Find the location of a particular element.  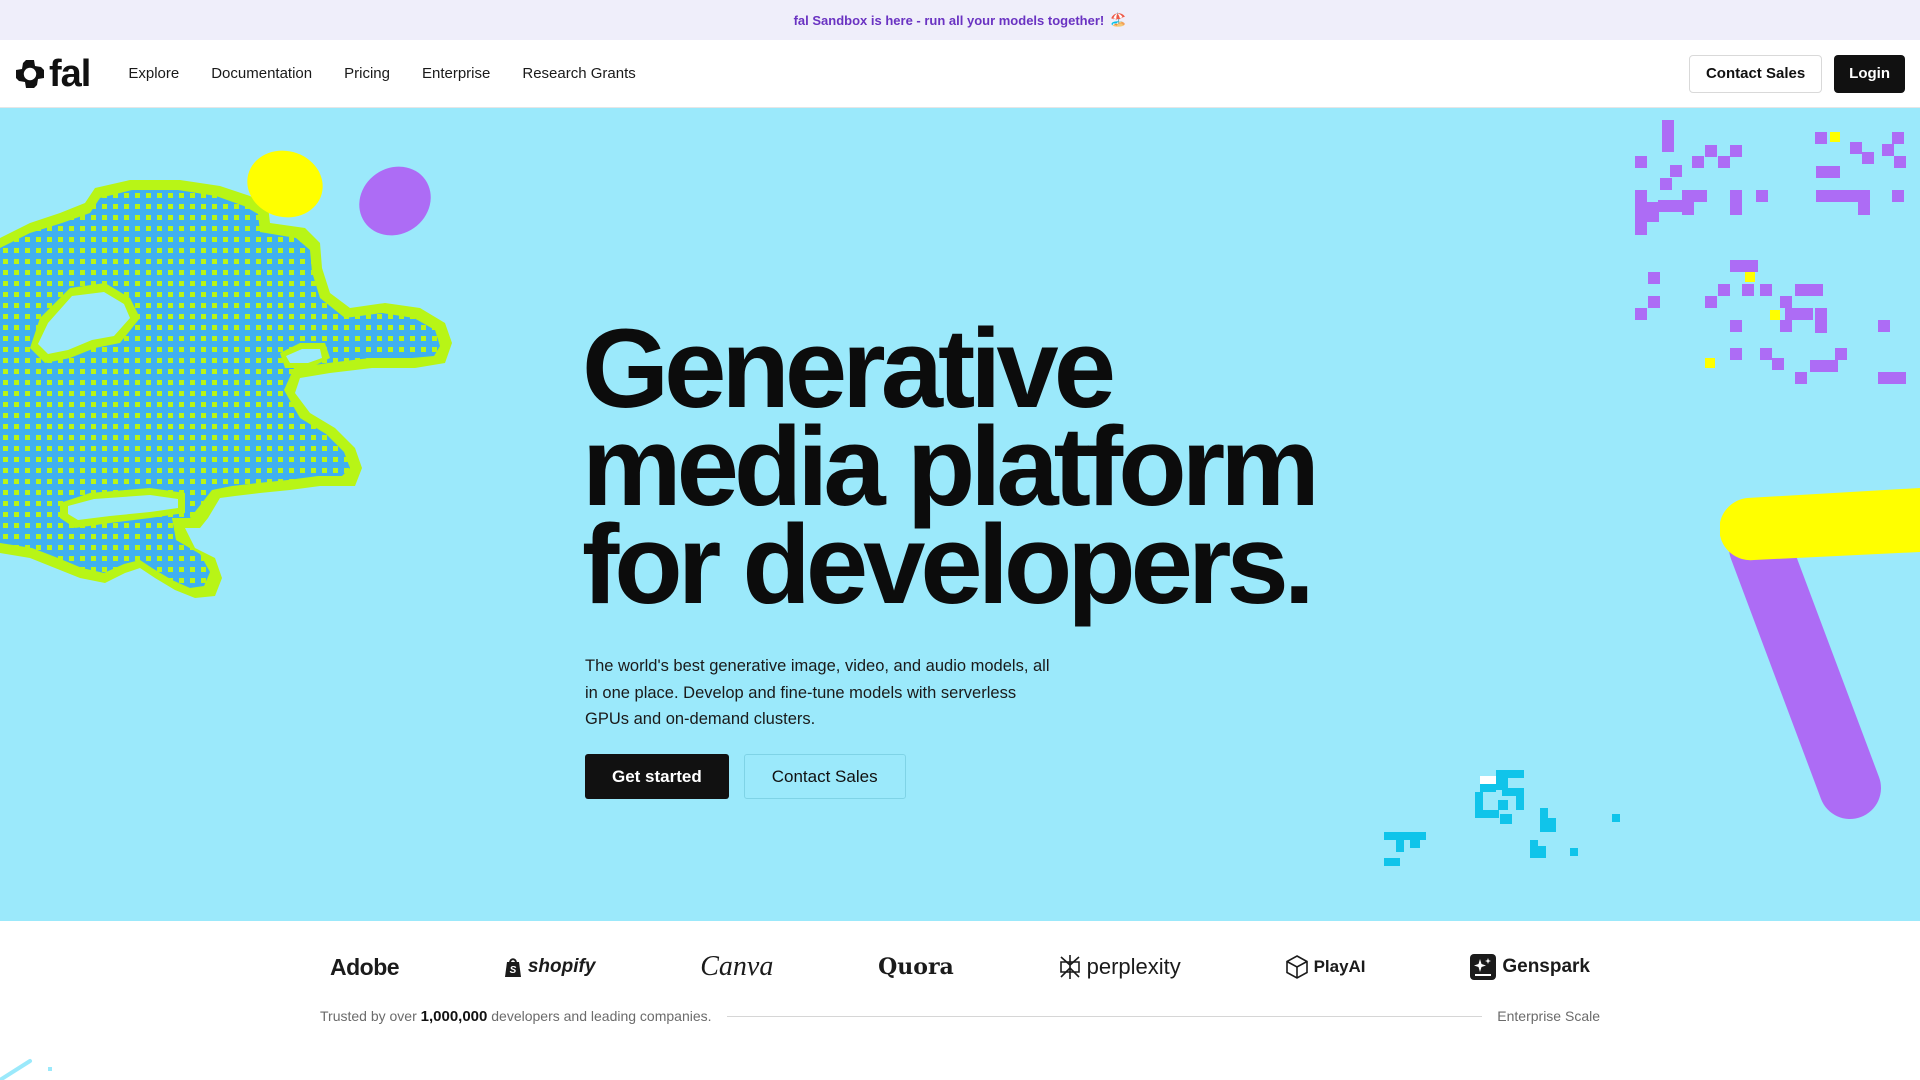

hero-title-line: for developers. is located at coordinates (948, 564).